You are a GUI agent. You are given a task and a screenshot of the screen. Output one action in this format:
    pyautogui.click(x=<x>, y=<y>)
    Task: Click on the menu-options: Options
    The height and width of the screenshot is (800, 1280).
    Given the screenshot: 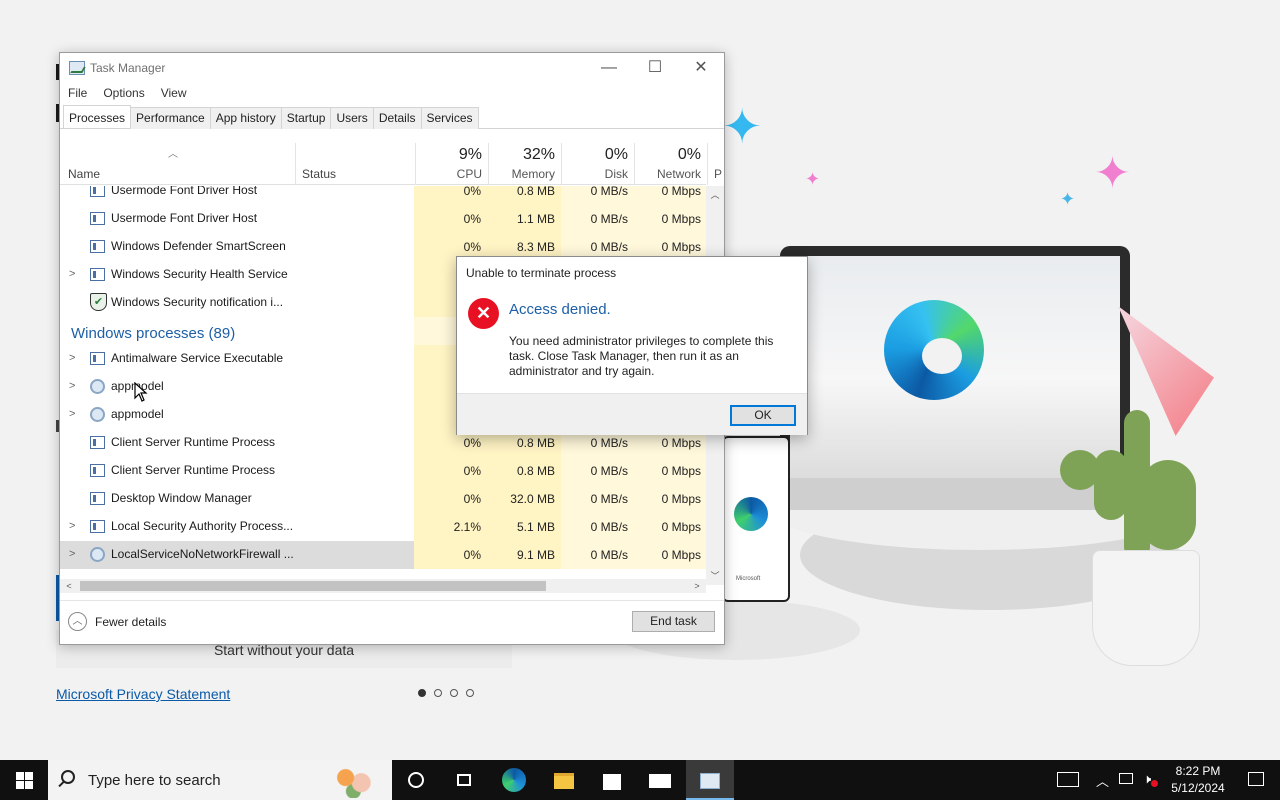 What is the action you would take?
    pyautogui.click(x=123, y=94)
    